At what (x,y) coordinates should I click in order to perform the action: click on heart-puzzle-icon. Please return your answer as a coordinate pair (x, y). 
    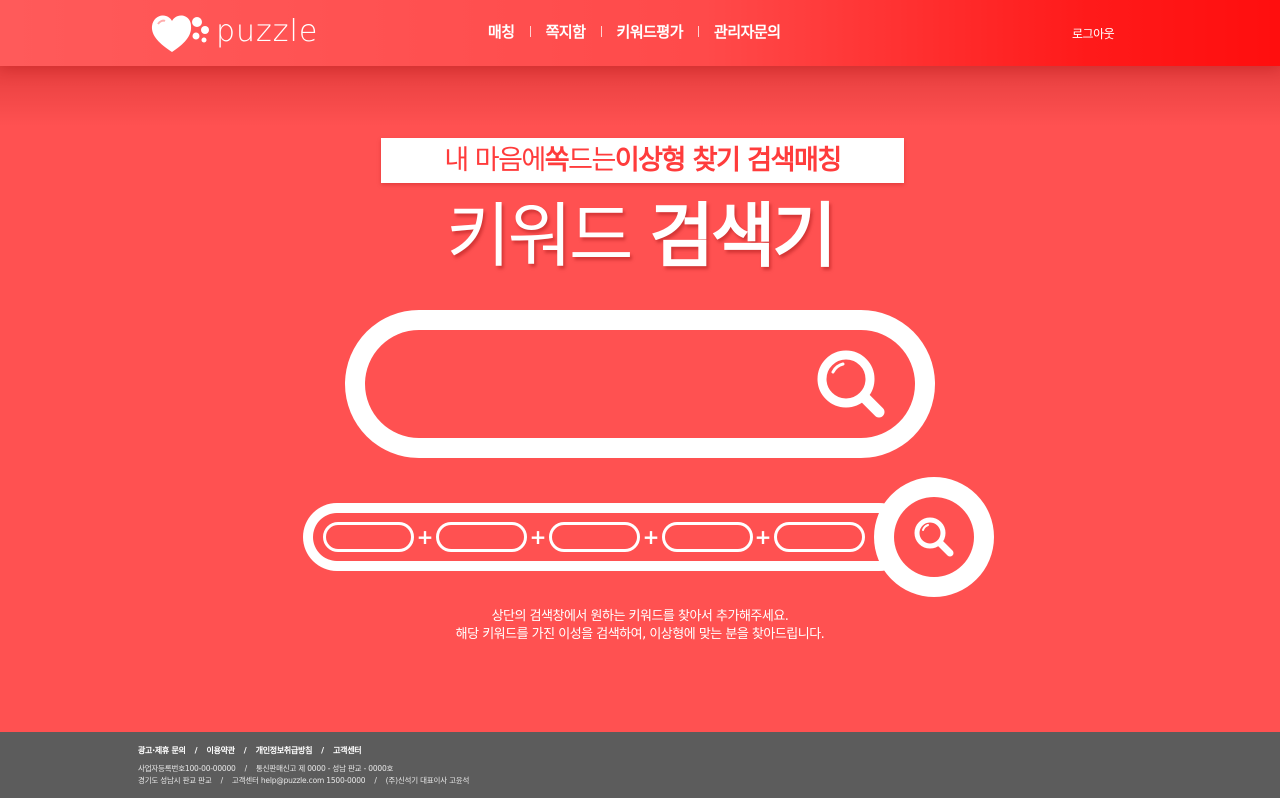
    Looking at the image, I should click on (180, 33).